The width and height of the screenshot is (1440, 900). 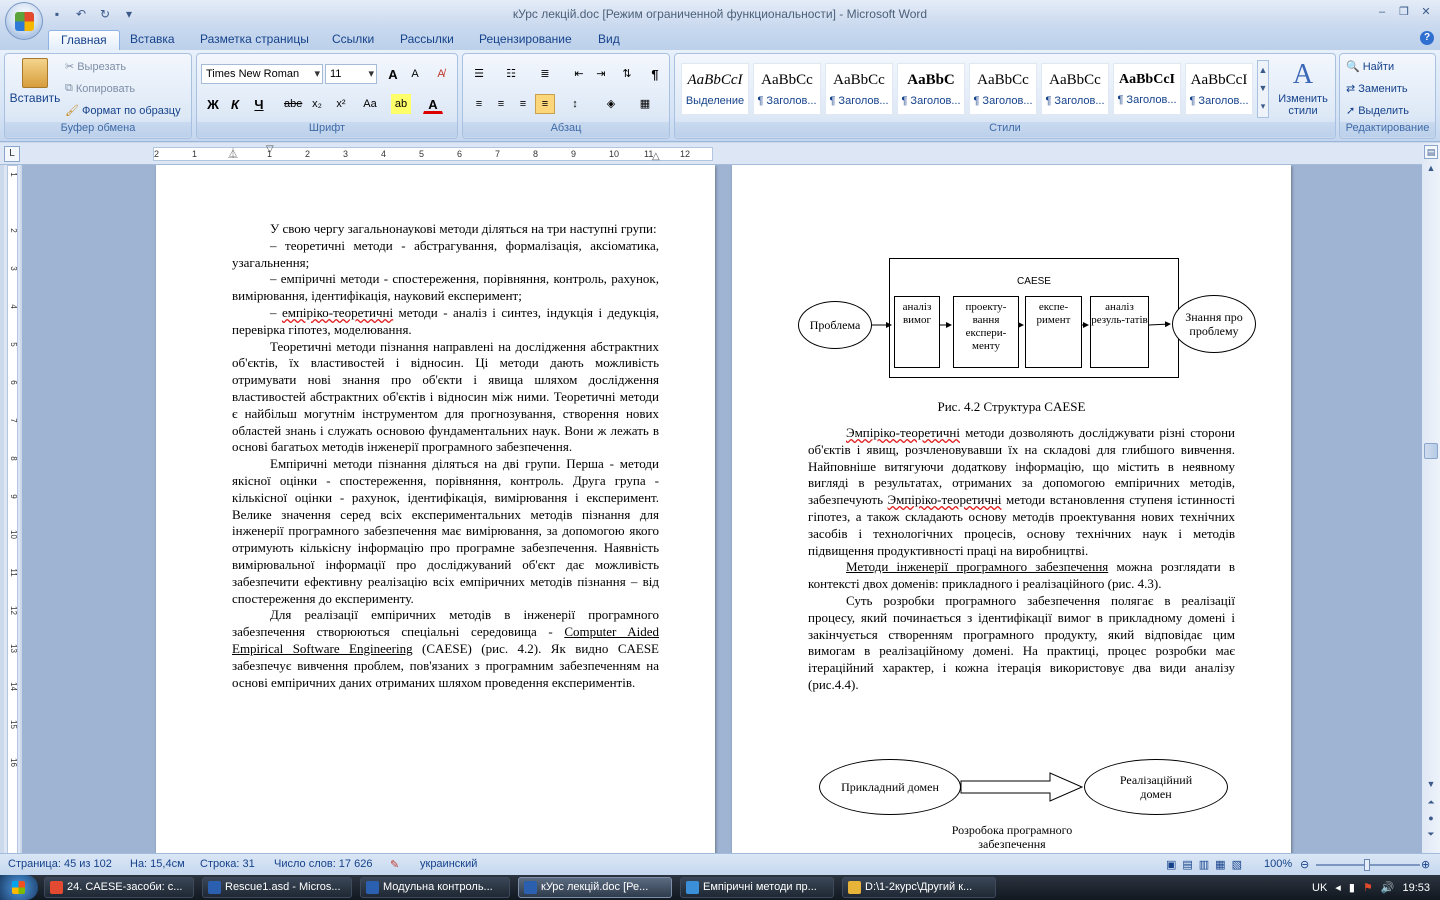 What do you see at coordinates (1263, 89) in the screenshot?
I see `styles-scroll: ▲ ▼ ▾` at bounding box center [1263, 89].